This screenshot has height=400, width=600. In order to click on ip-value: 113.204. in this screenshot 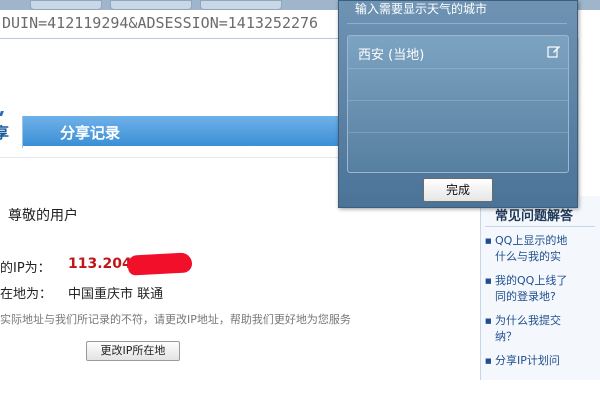, I will do `click(103, 264)`.